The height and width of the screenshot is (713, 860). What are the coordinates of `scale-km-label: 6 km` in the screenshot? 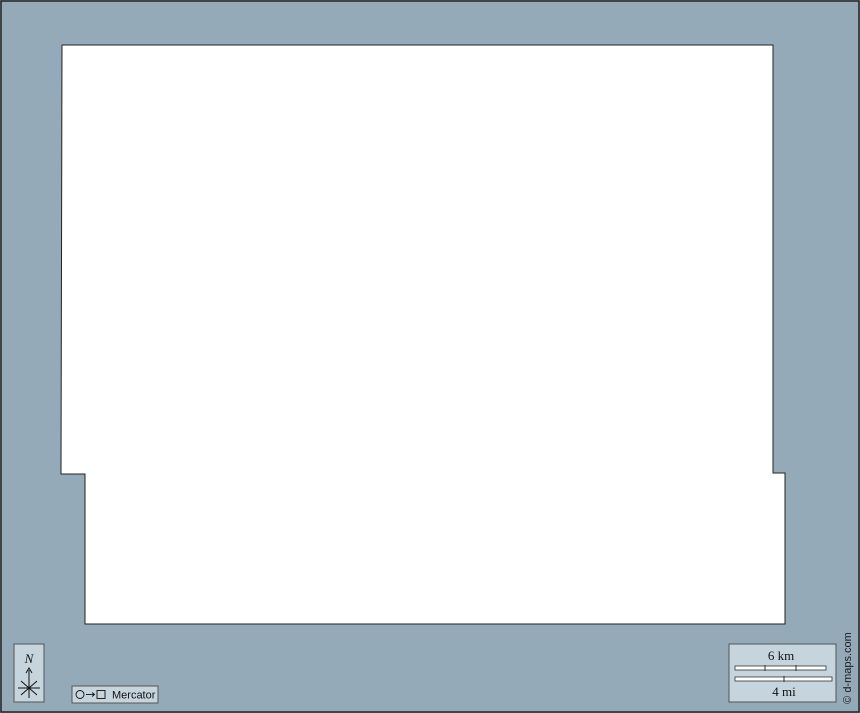 It's located at (781, 655).